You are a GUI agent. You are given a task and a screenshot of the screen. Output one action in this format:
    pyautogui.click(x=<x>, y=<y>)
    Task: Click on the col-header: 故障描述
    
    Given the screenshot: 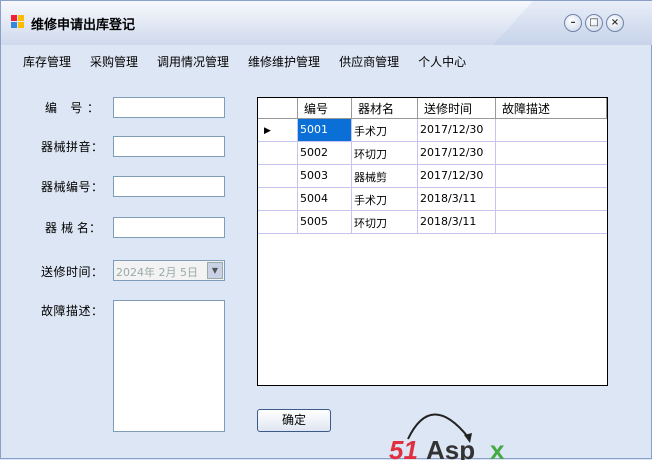 What is the action you would take?
    pyautogui.click(x=551, y=108)
    